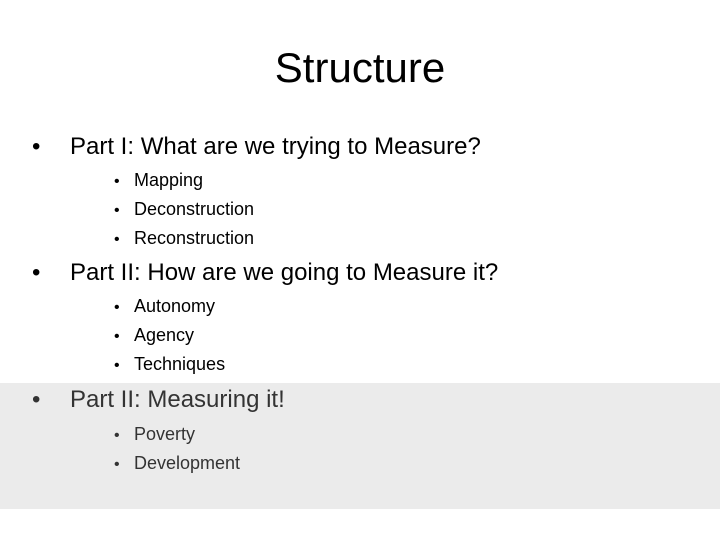 This screenshot has width=720, height=540. I want to click on list-item: • Reconstruction, so click(184, 239).